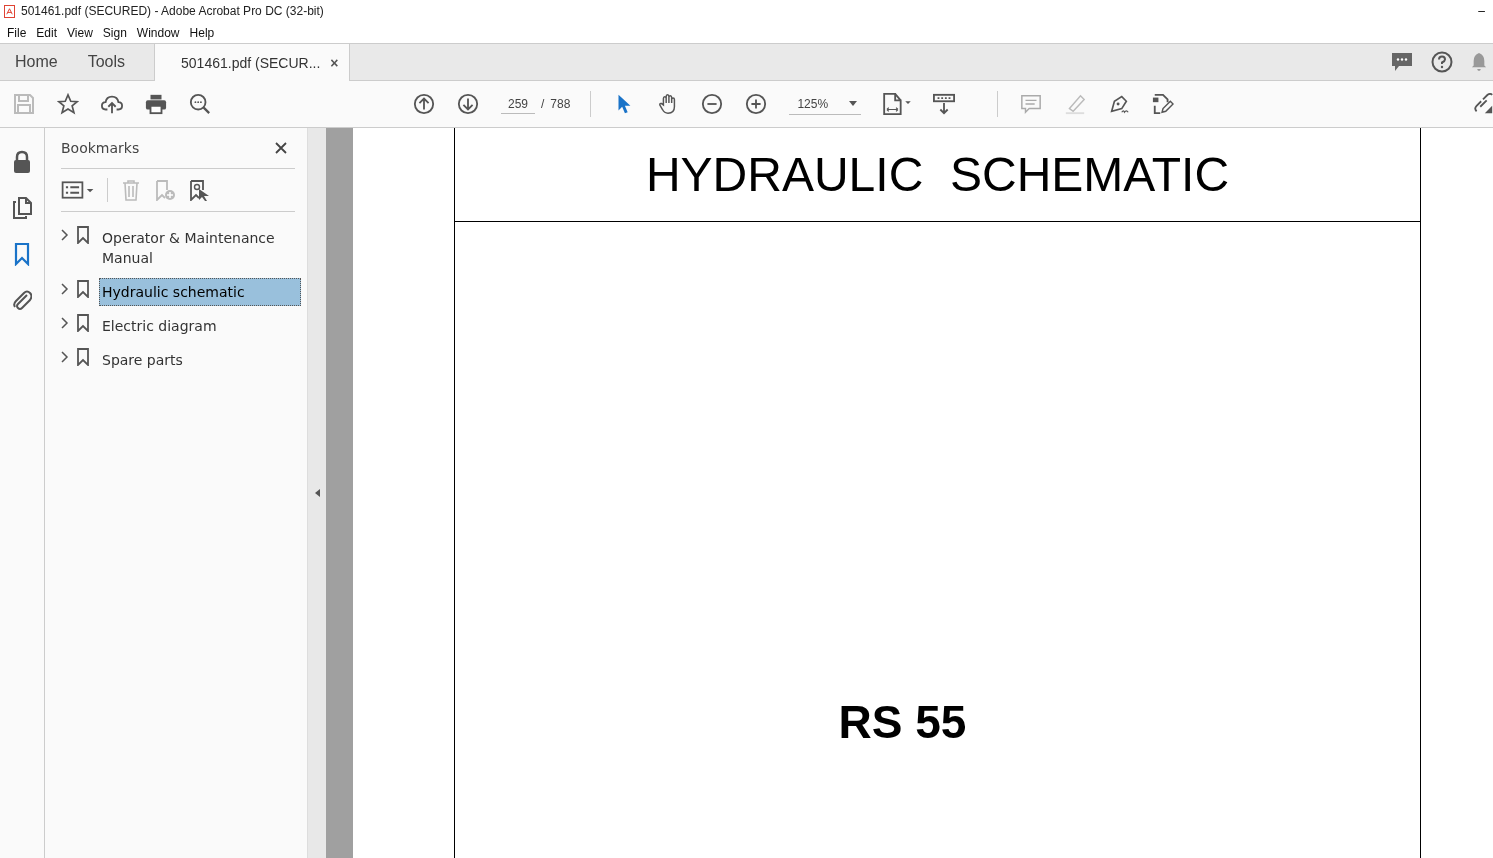 This screenshot has width=1493, height=858. I want to click on print-icon, so click(156, 104).